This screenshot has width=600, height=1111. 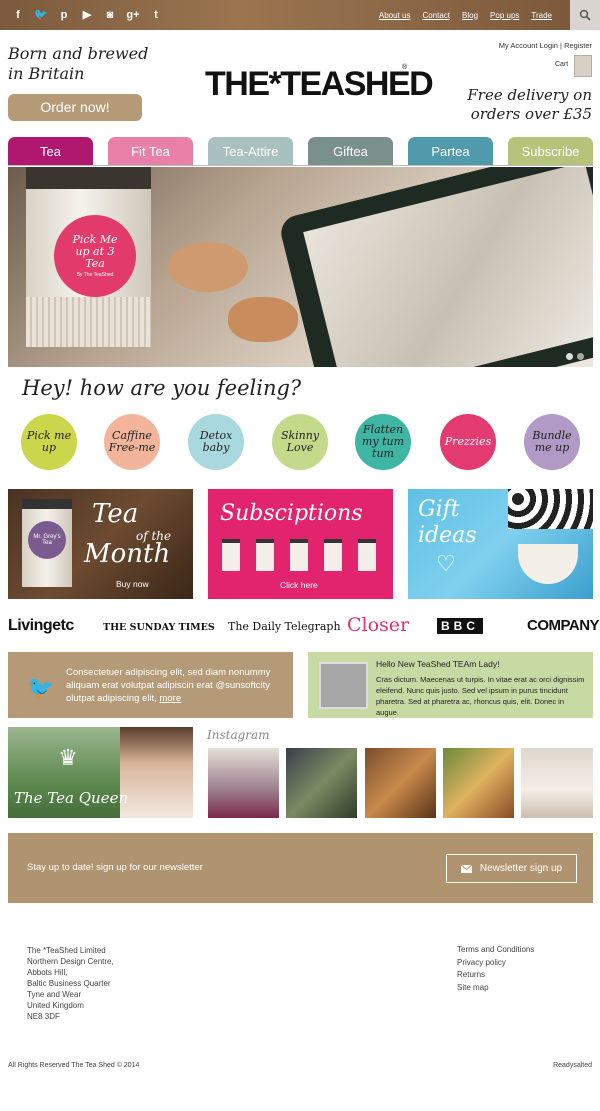 I want to click on nav-tab-tea: Tea, so click(x=50, y=151).